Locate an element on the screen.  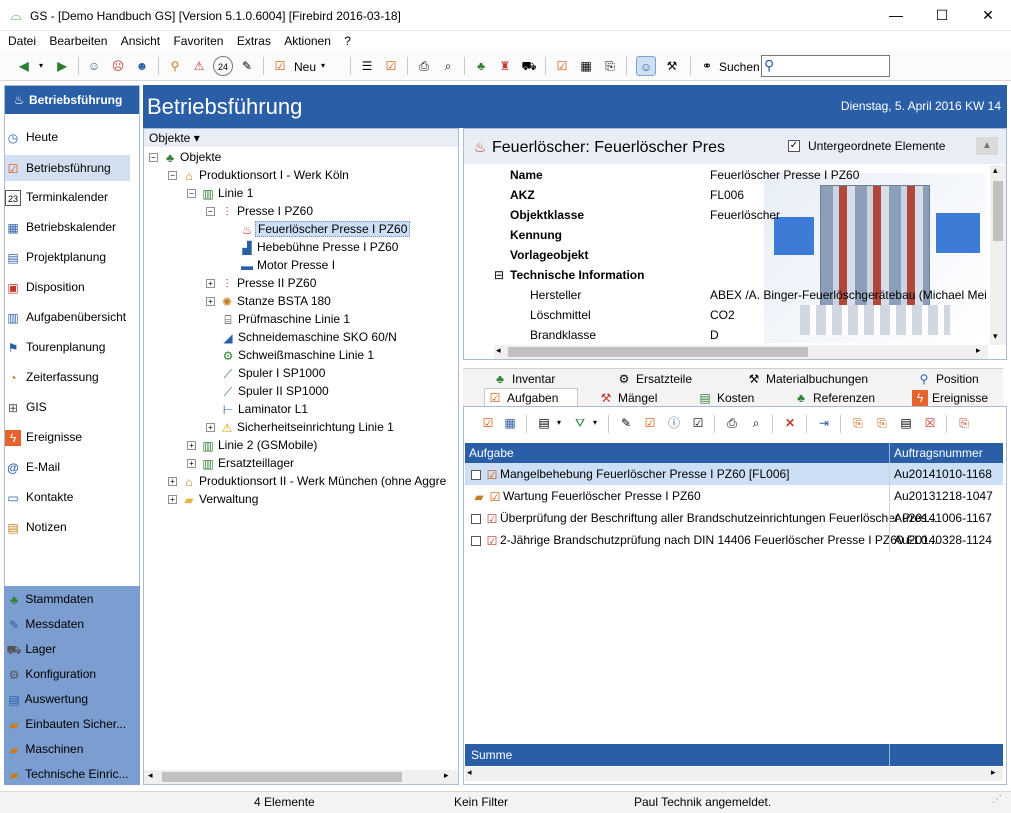
menu-bearbeiten: Bearbeiten is located at coordinates (74, 39).